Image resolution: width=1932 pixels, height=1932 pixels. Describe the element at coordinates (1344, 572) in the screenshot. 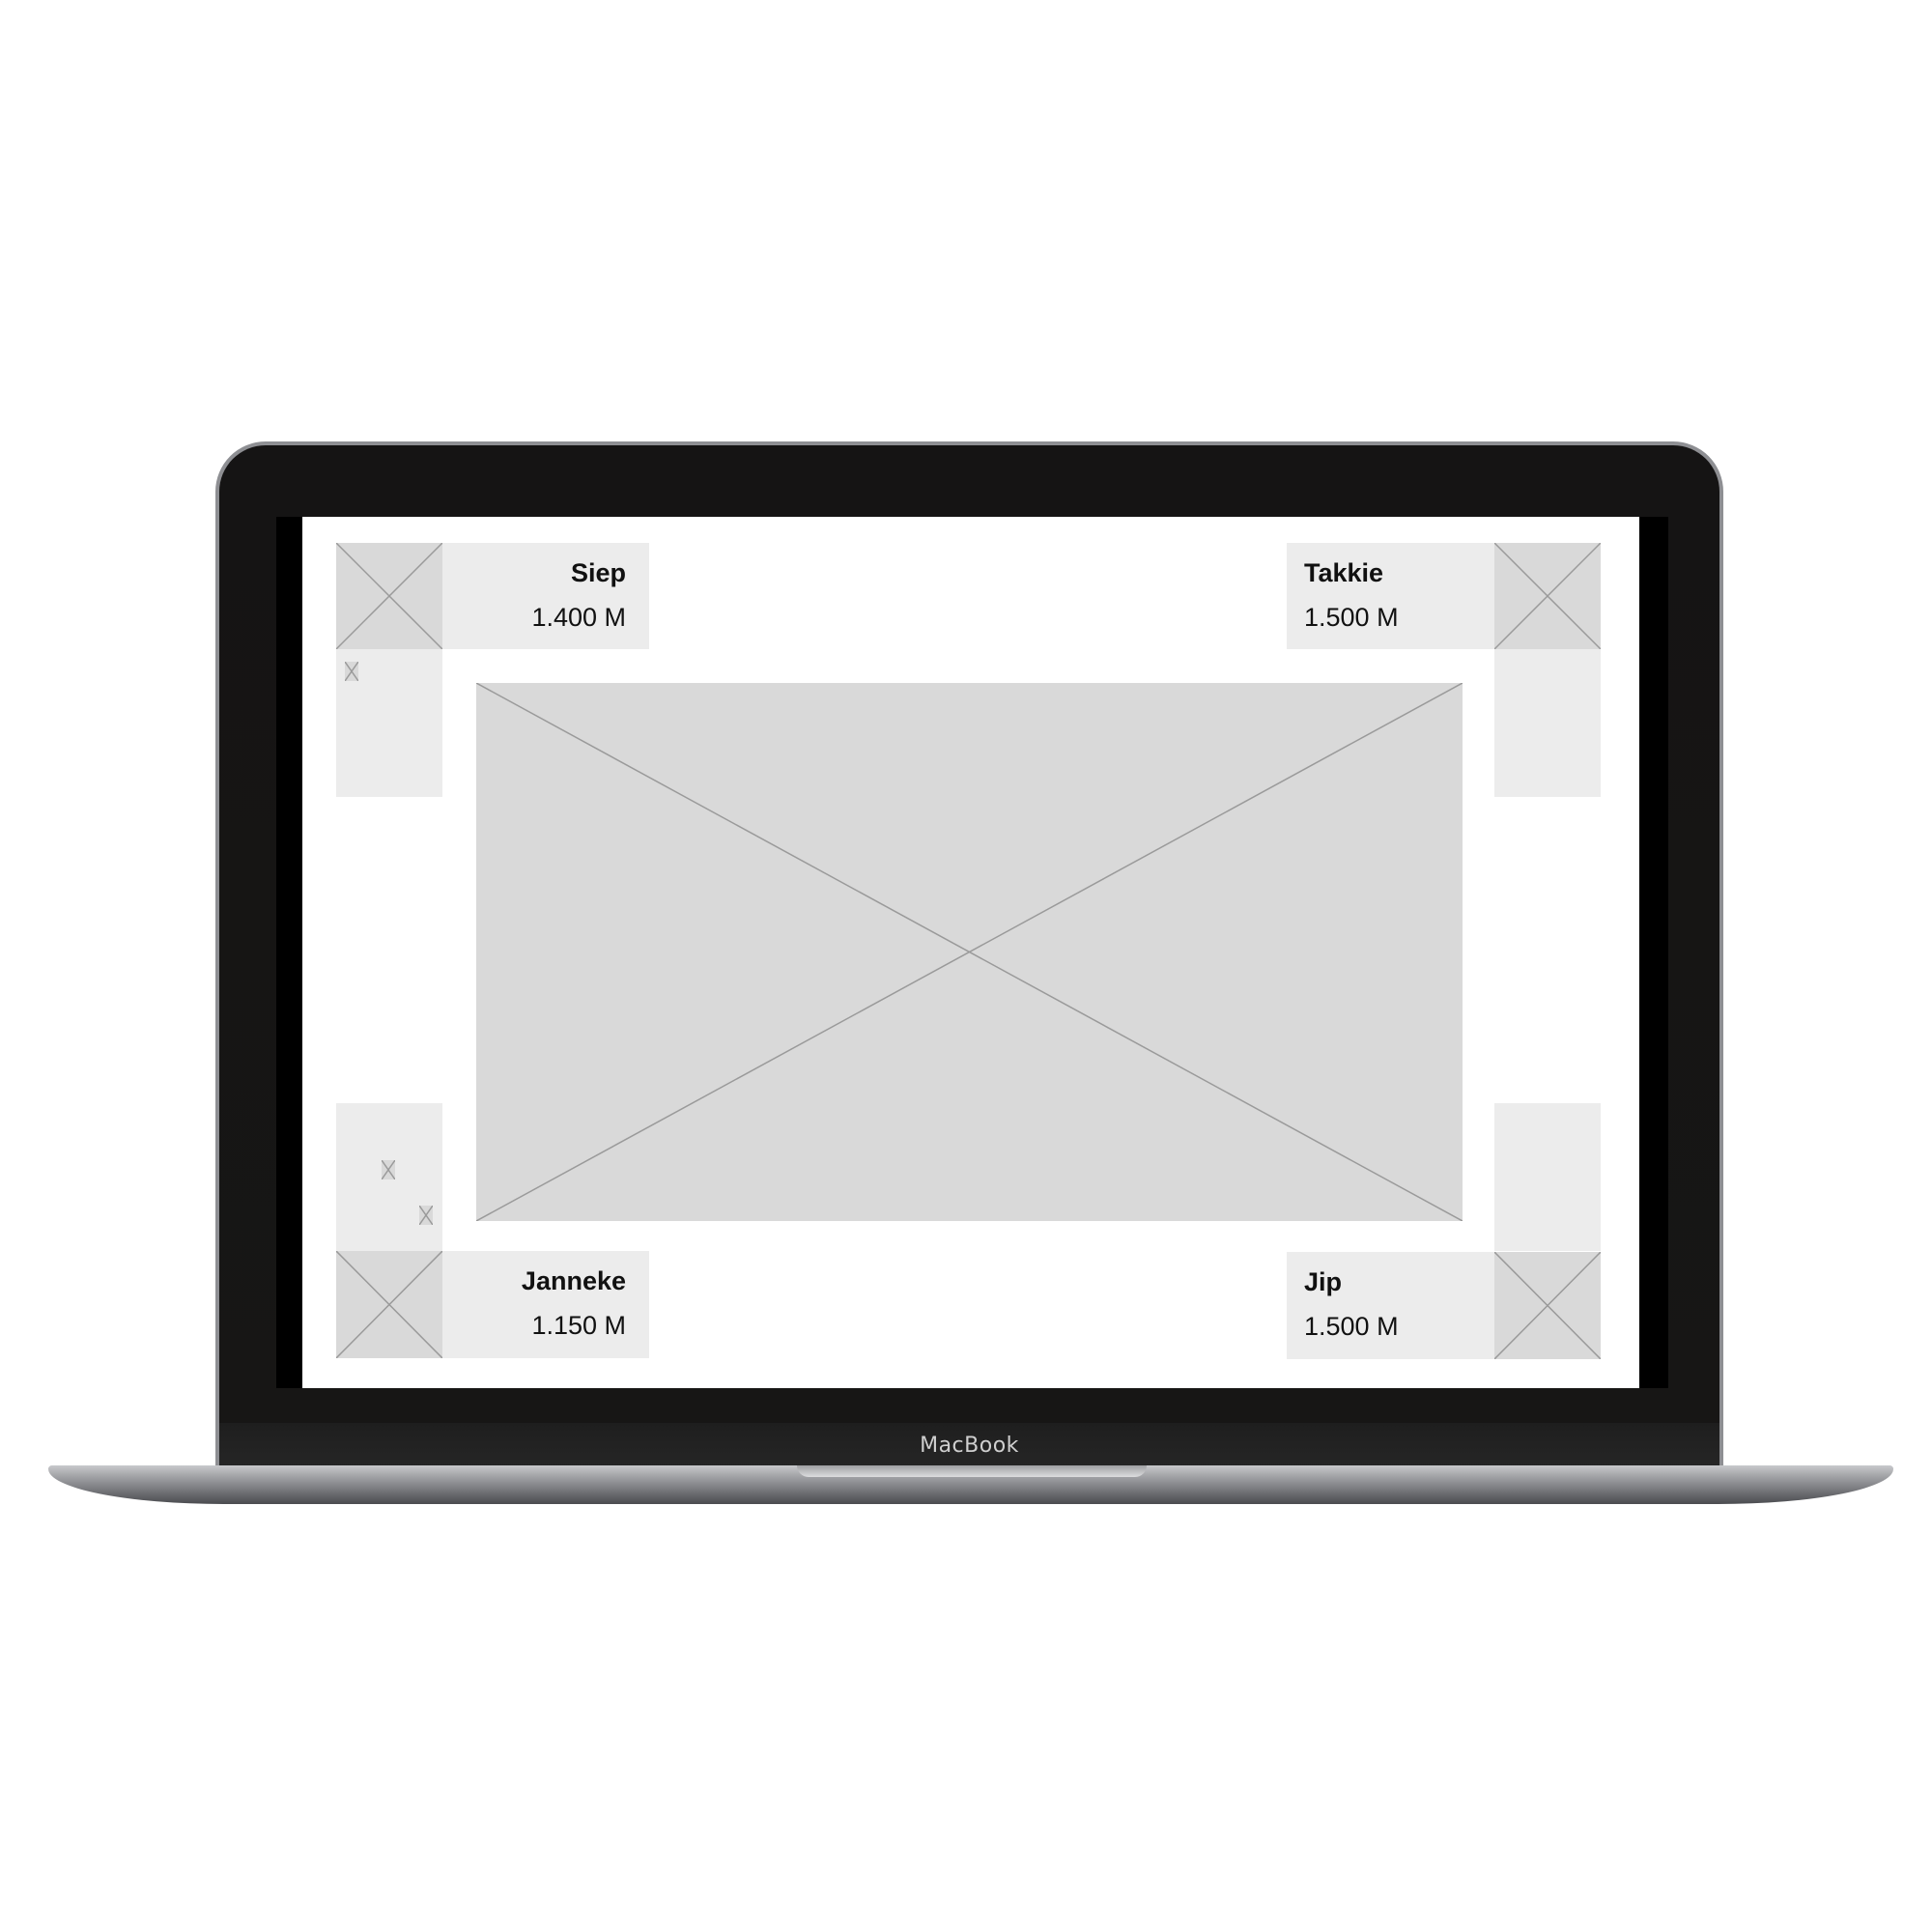

I see `top-right-name: Takkie` at that location.